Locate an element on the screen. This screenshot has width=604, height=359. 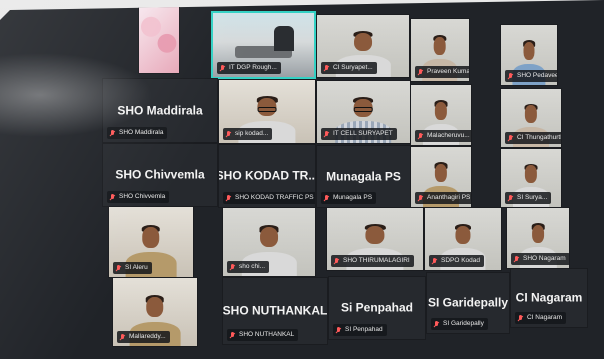
participant-tile-sho-thirumalagiri: SHO THIRUMALAGIRI is located at coordinates (375, 239).